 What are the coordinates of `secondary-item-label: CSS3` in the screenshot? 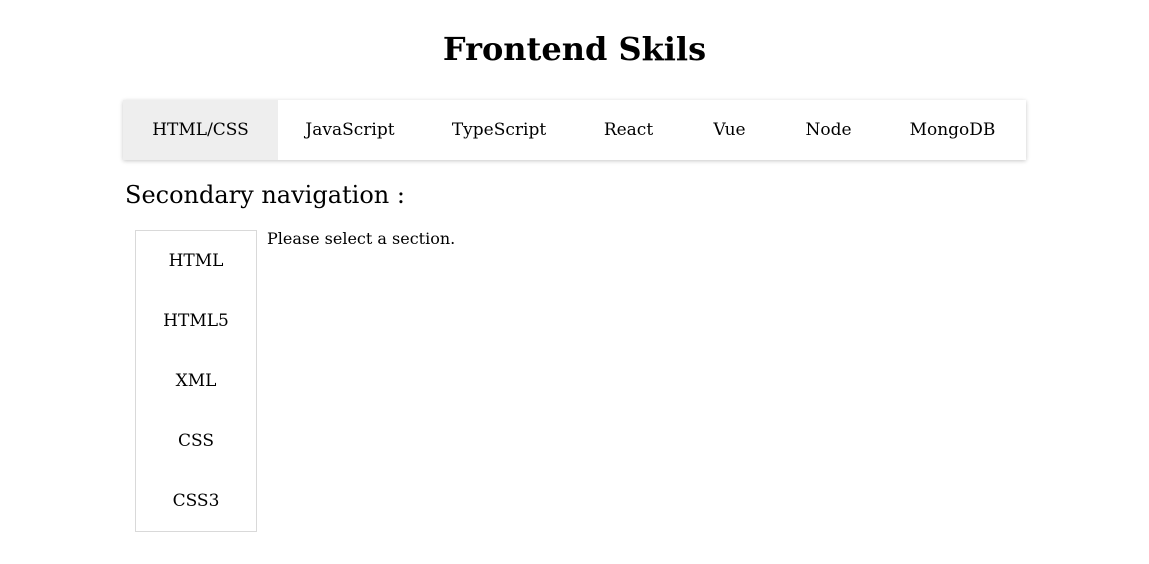 It's located at (196, 501).